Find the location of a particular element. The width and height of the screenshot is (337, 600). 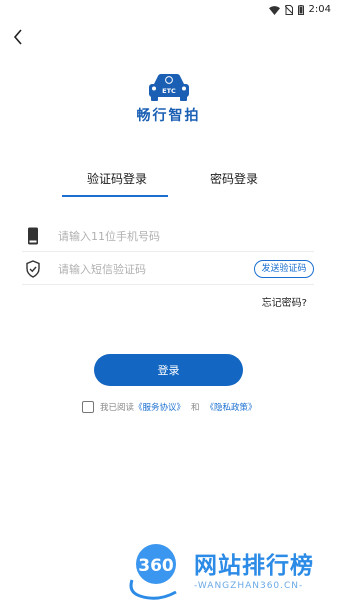

tab-active-indicator is located at coordinates (115, 196).